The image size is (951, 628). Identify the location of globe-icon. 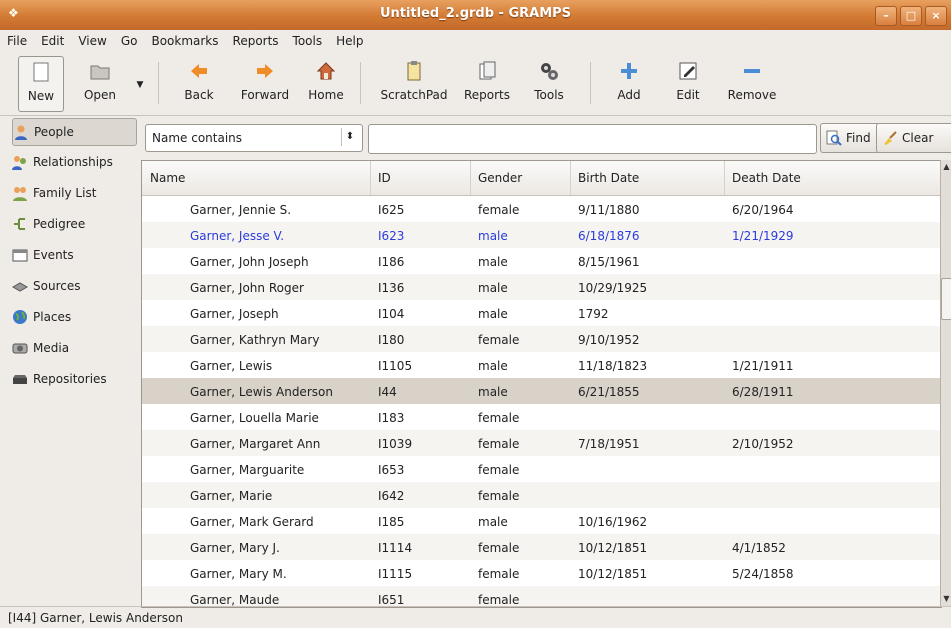
(20, 317).